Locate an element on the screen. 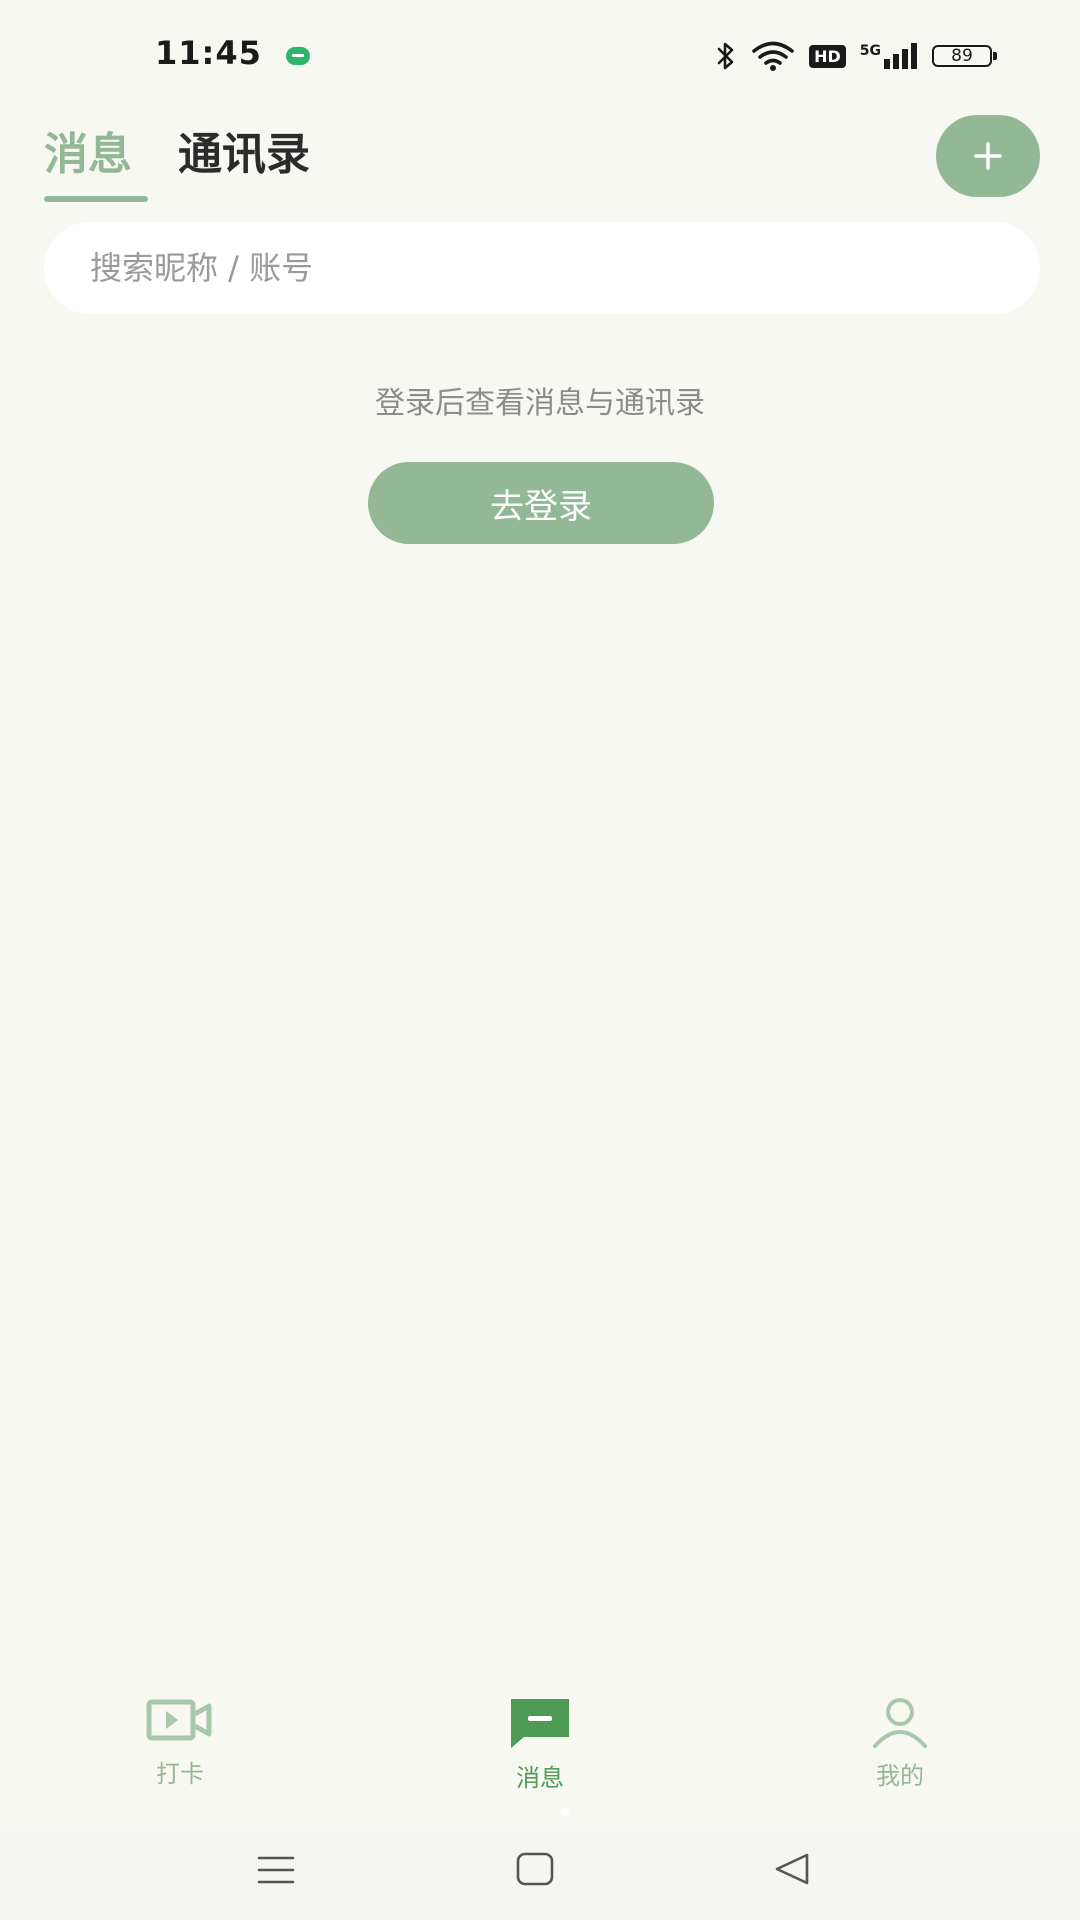  system-nav-bar is located at coordinates (540, 1875).